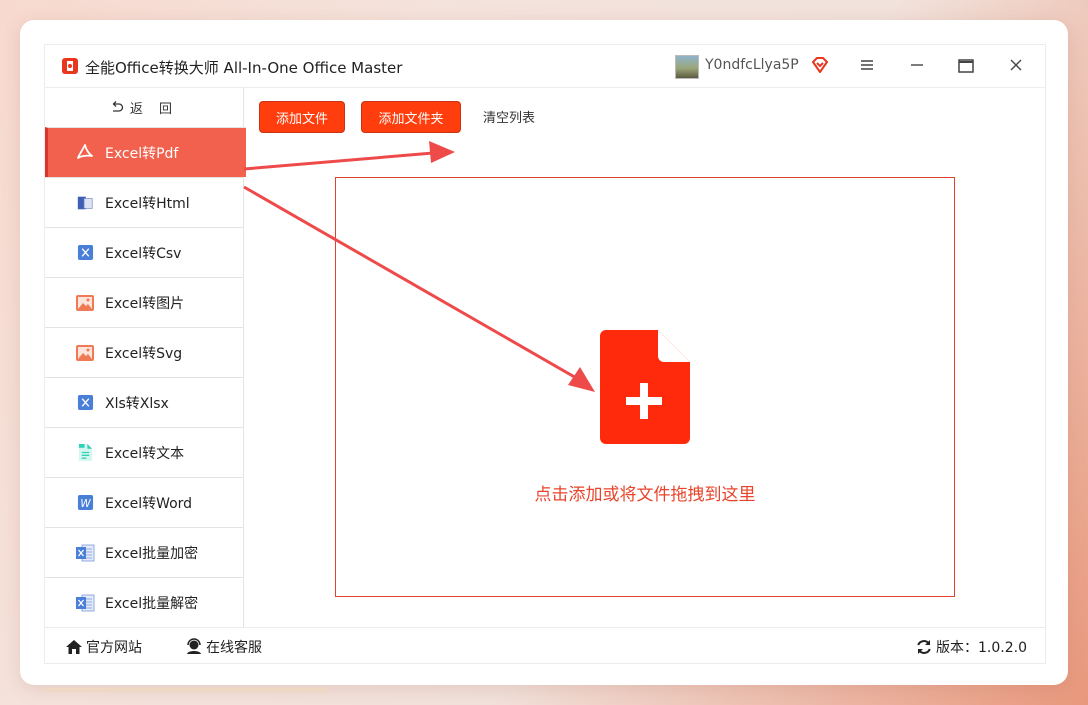  I want to click on online-support-link: 在线客服, so click(223, 647).